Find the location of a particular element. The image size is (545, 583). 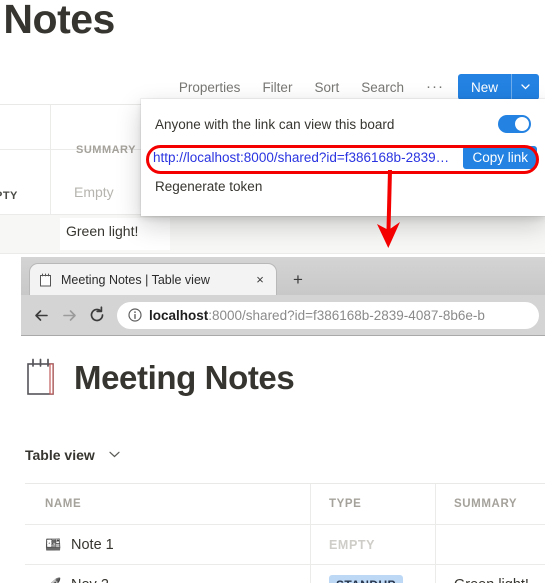

row-name-label: Nov 2 is located at coordinates (90, 580).